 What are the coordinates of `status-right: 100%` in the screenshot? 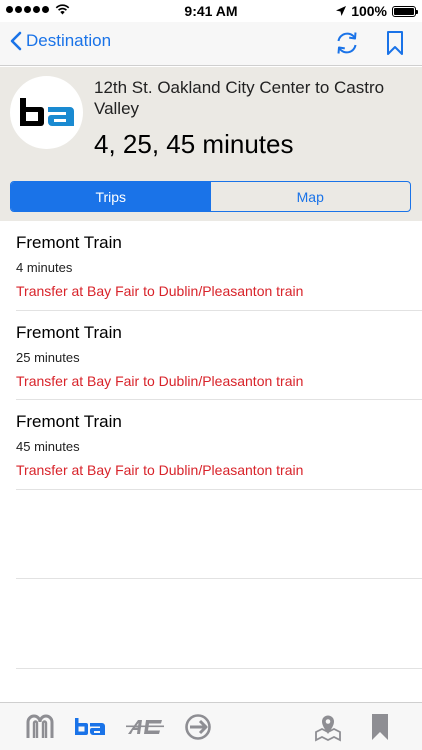 It's located at (377, 11).